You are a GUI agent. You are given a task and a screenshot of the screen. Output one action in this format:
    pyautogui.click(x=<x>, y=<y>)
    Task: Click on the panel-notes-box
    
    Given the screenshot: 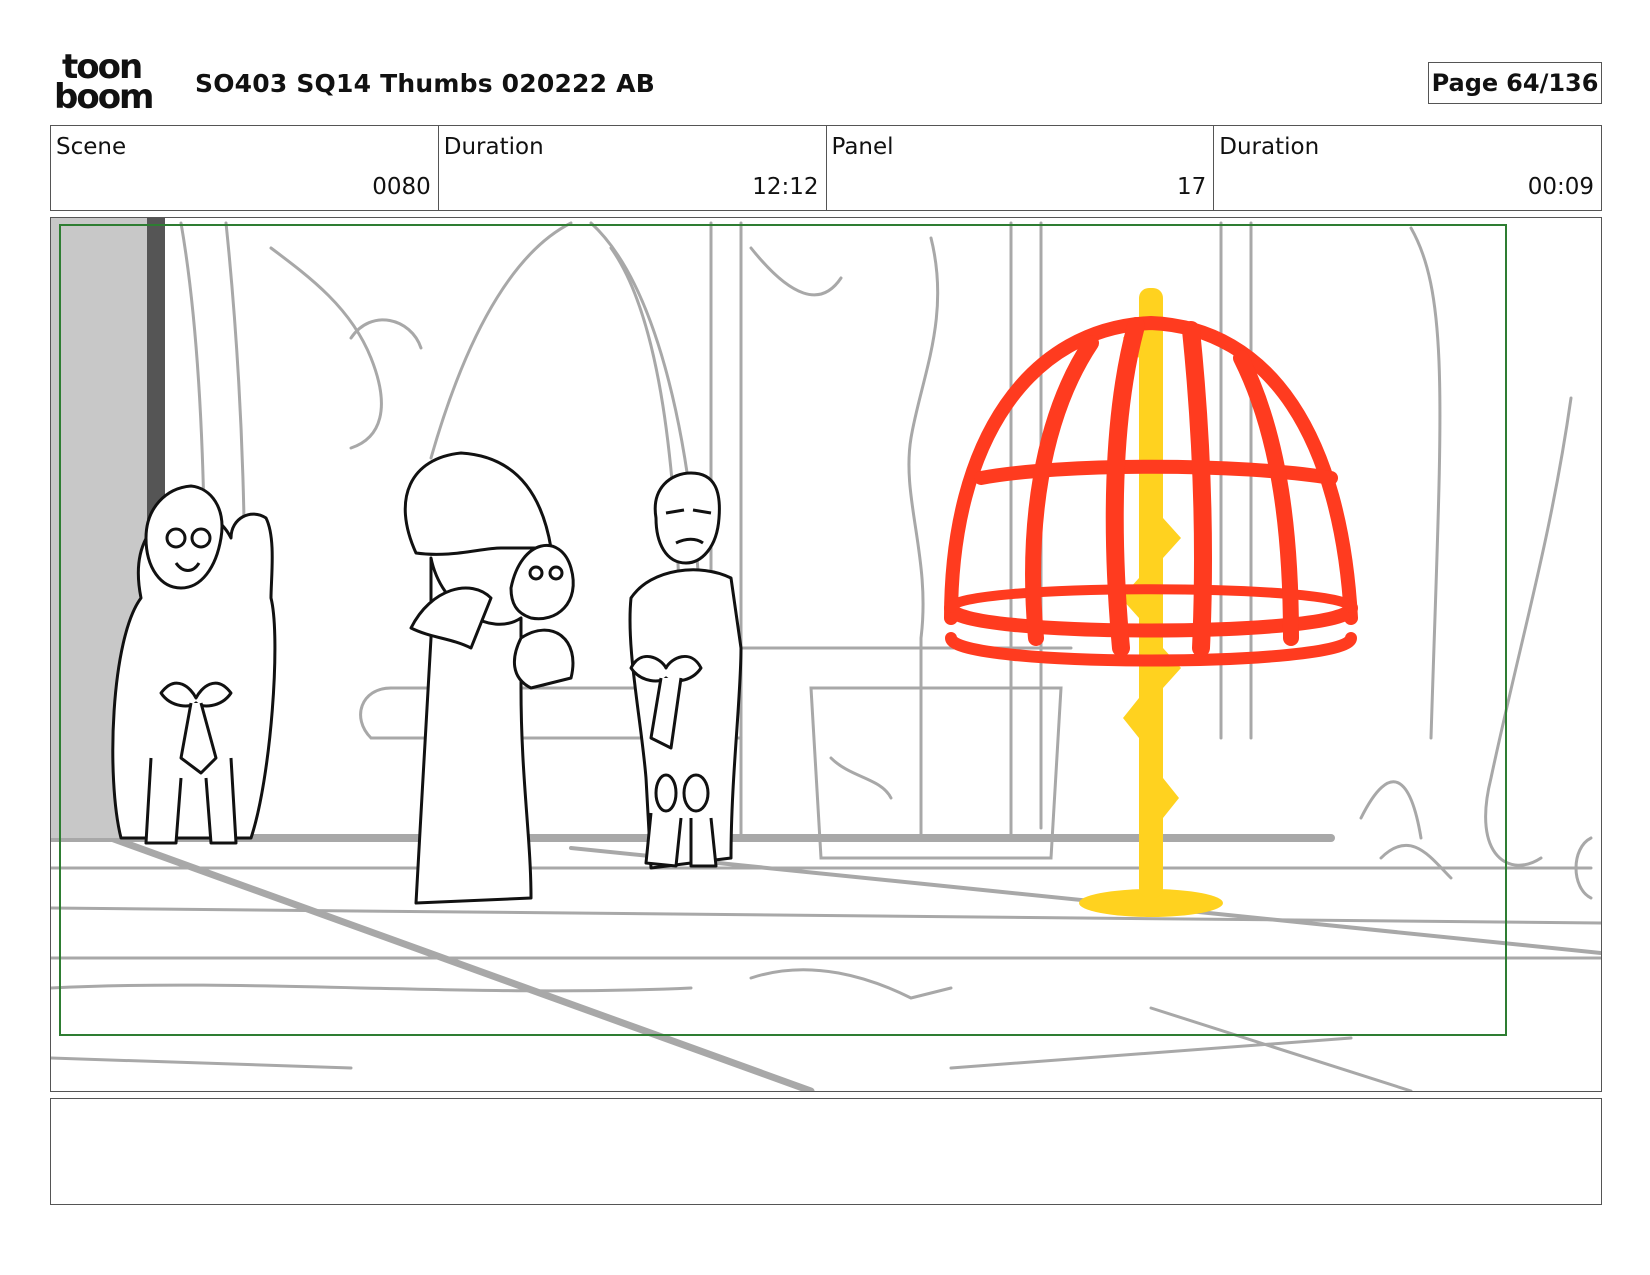 What is the action you would take?
    pyautogui.click(x=826, y=1151)
    